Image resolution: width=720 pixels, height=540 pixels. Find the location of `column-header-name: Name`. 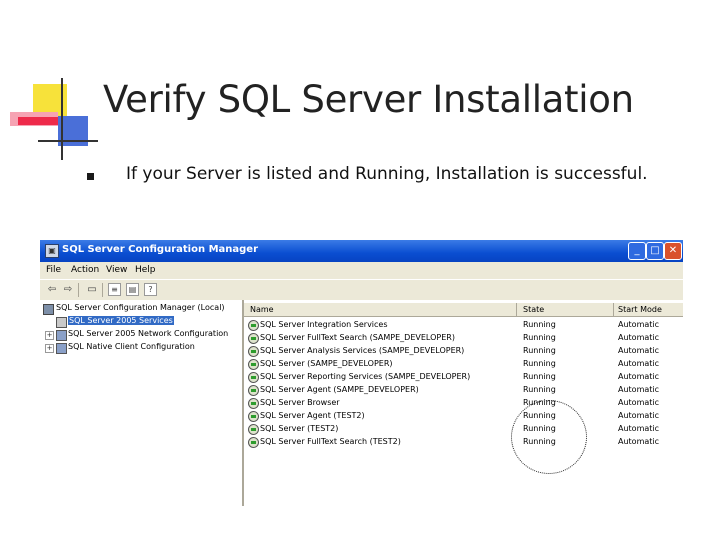

column-header-name: Name is located at coordinates (262, 309).